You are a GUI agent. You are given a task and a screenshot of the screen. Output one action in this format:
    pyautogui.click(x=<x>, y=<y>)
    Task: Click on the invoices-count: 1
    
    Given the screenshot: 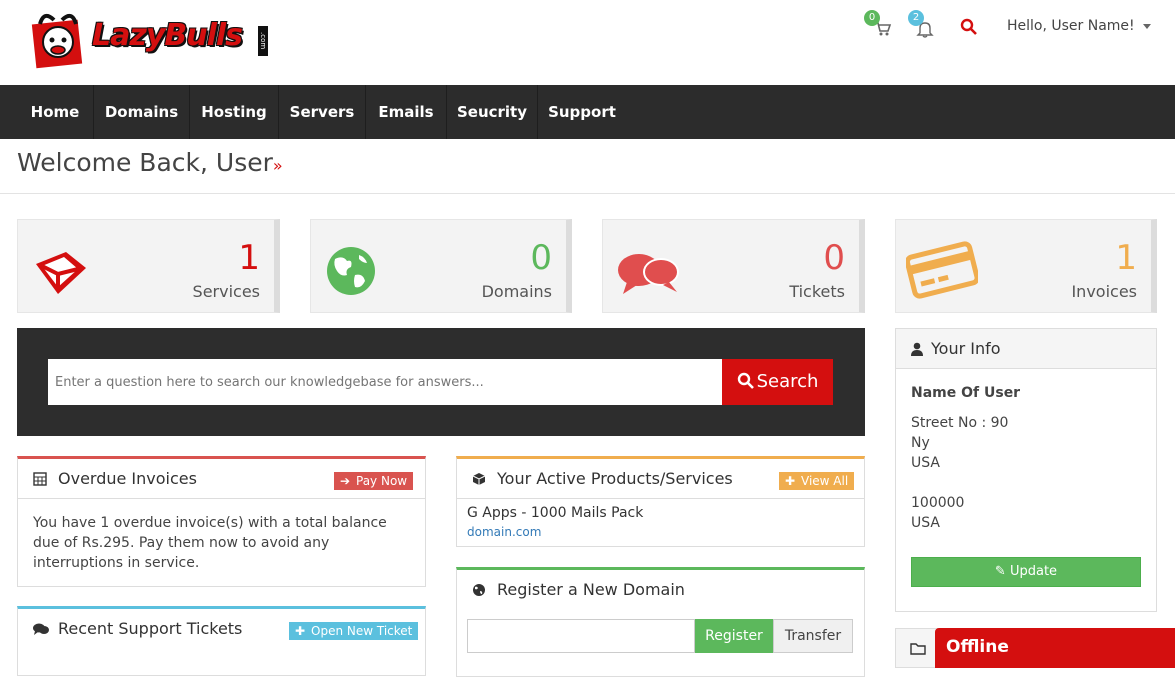 What is the action you would take?
    pyautogui.click(x=1126, y=258)
    